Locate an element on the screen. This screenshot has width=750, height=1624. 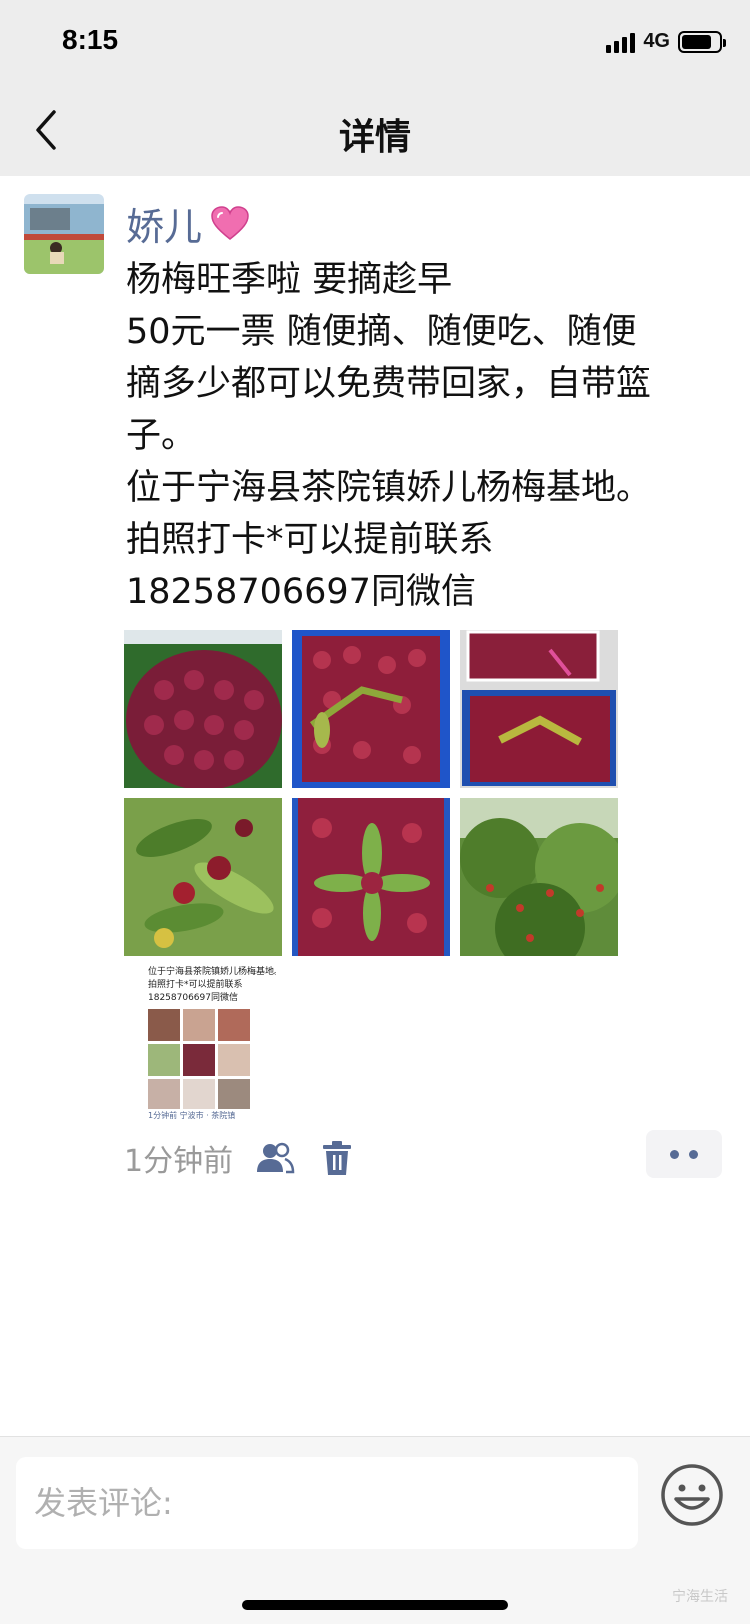
photo-bayberry-orchard is located at coordinates (539, 877).